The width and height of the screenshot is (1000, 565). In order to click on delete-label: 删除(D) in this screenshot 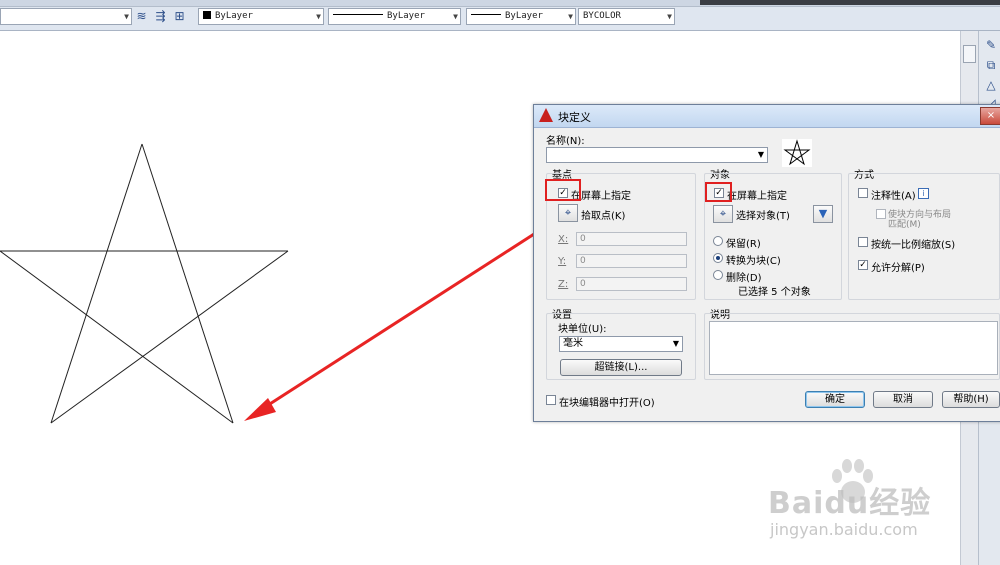, I will do `click(744, 278)`.